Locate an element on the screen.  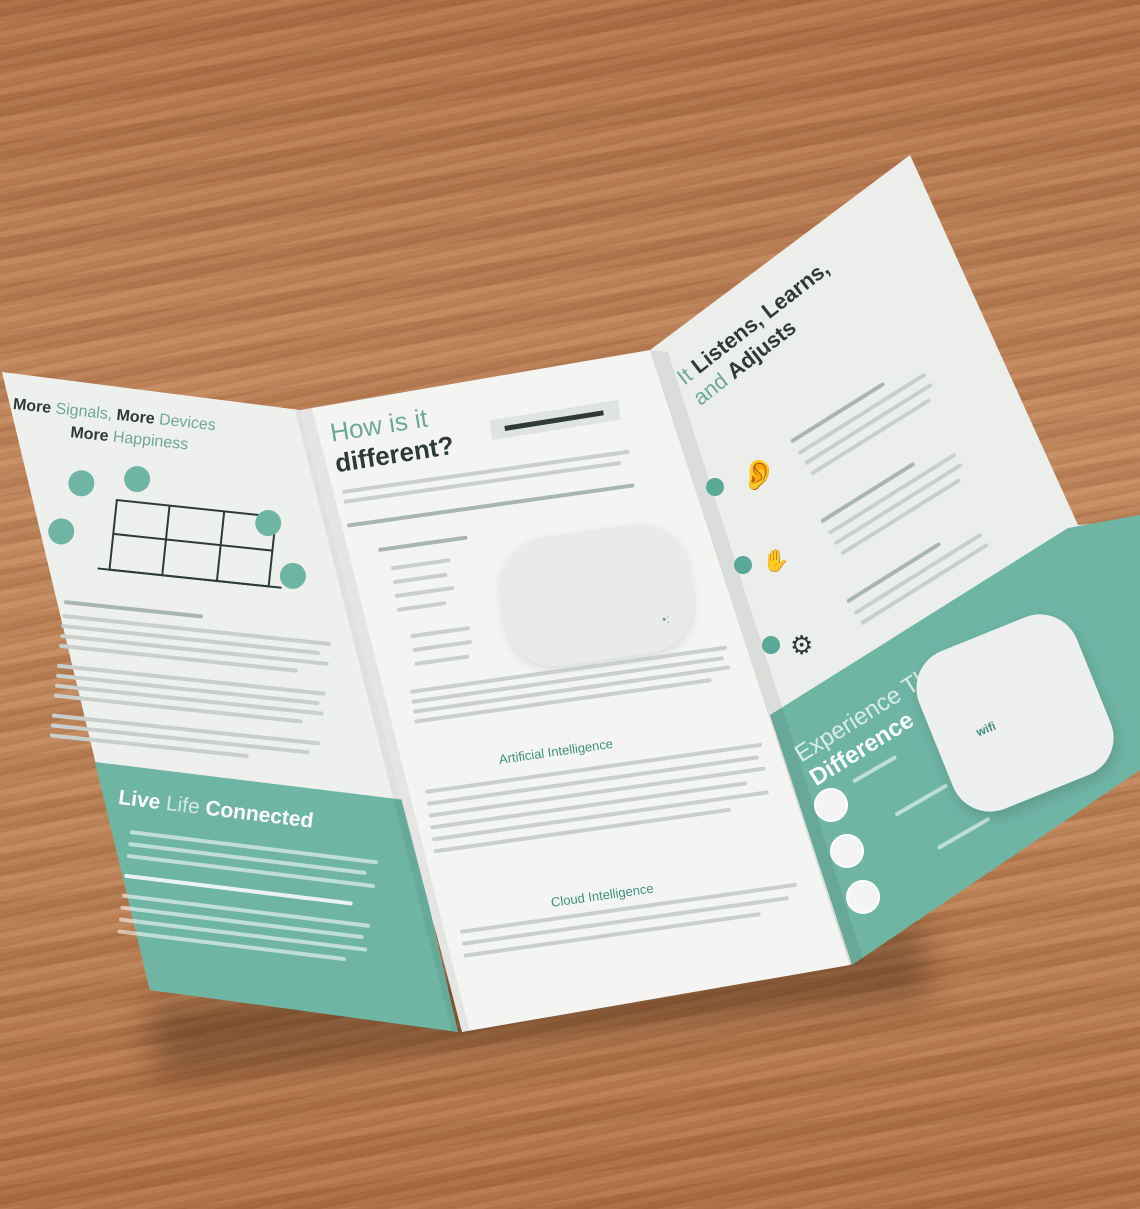
headline-word-more: More is located at coordinates (32, 406).